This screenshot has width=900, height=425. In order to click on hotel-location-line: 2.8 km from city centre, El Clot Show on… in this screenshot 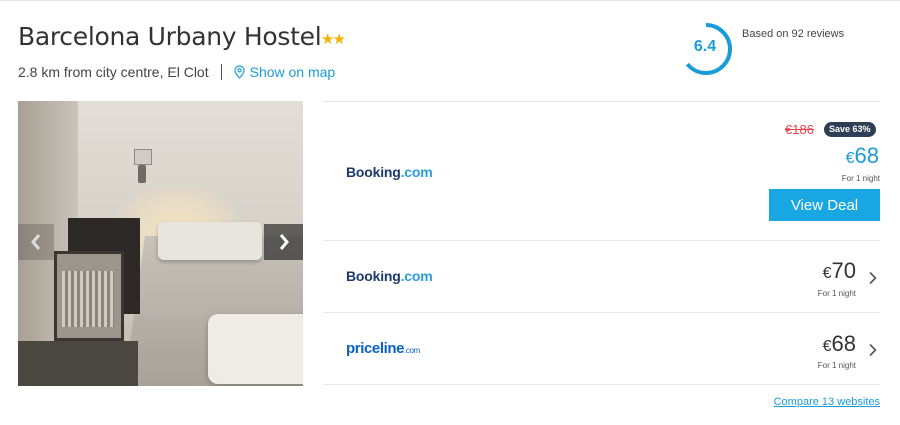, I will do `click(176, 72)`.